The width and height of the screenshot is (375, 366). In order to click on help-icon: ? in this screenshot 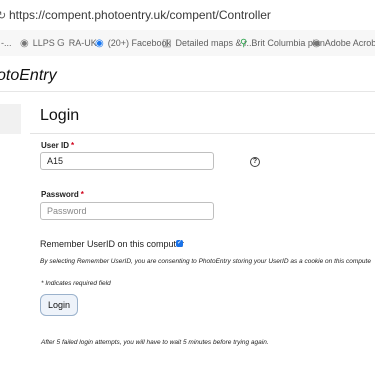, I will do `click(255, 162)`.